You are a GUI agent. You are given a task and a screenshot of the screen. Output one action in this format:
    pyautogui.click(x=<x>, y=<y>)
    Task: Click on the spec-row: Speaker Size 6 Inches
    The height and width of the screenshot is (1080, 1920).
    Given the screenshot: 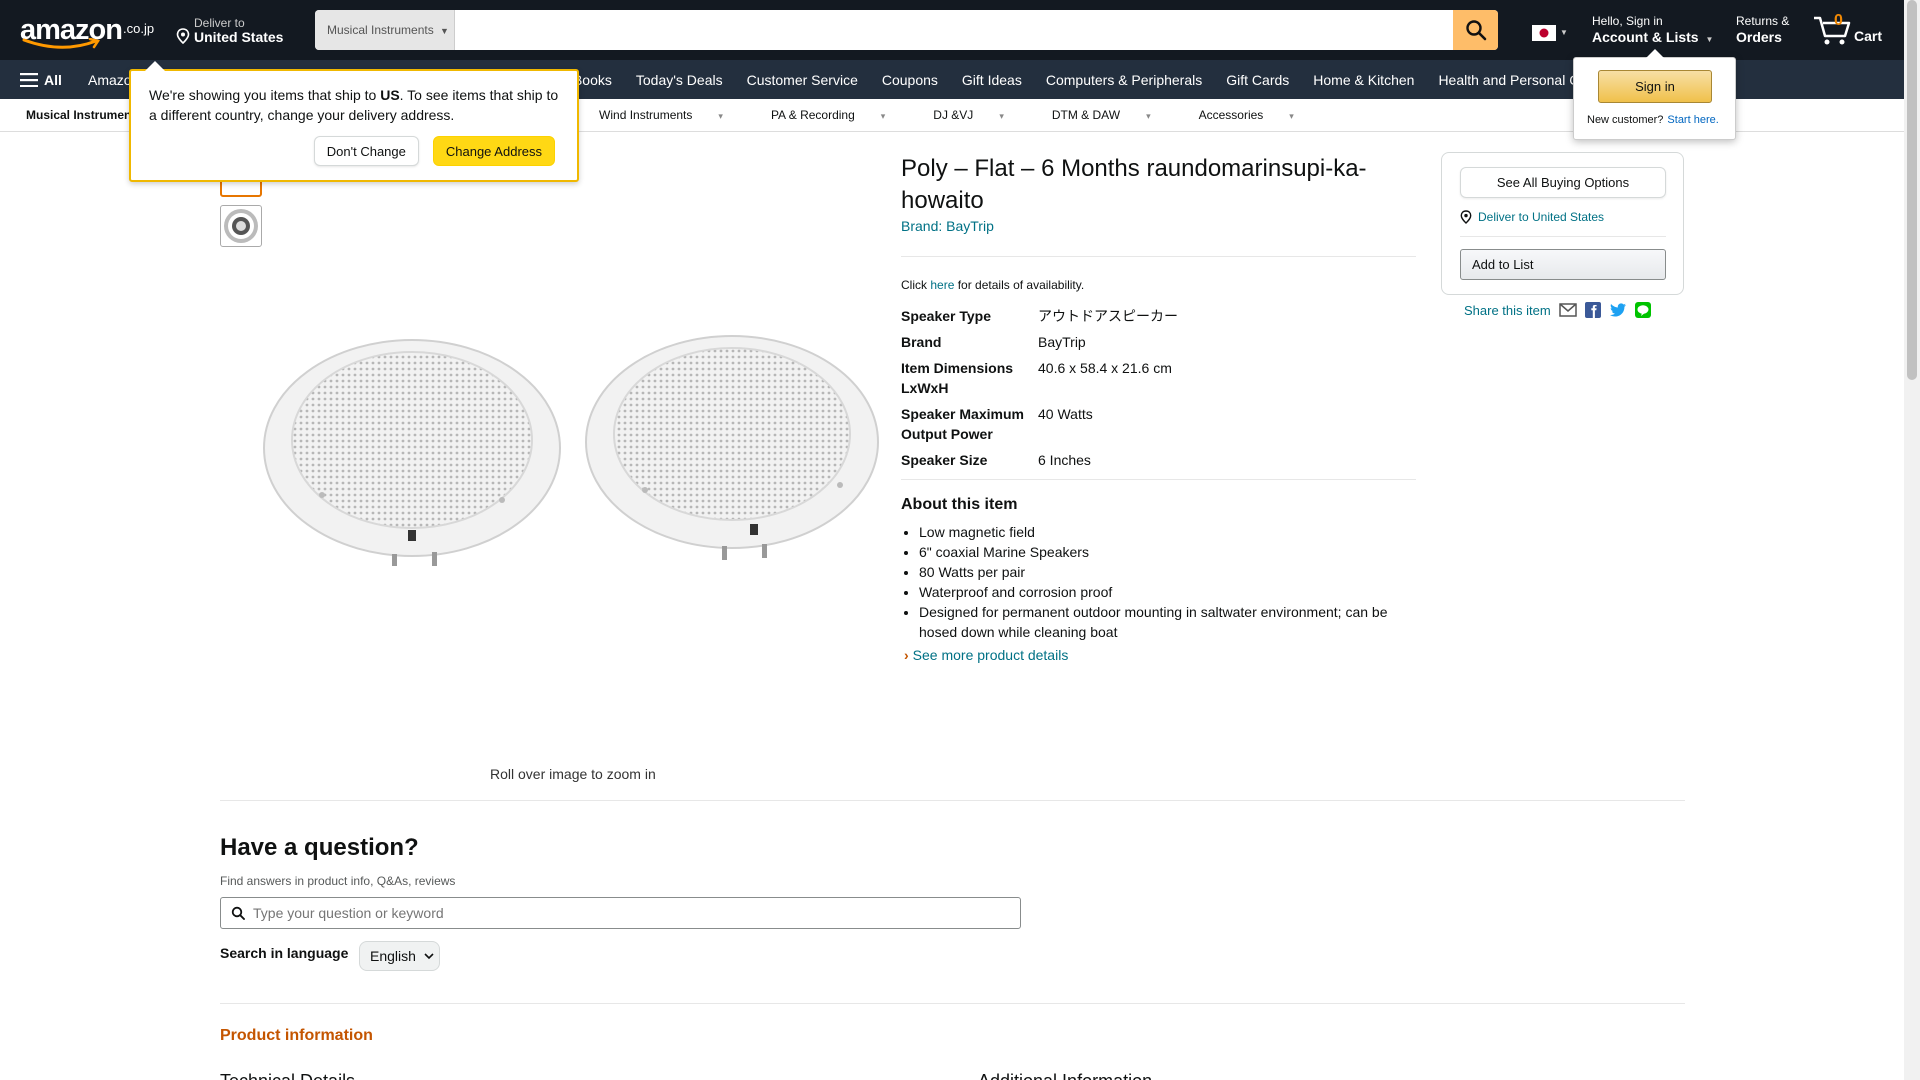 What is the action you would take?
    pyautogui.click(x=1158, y=460)
    